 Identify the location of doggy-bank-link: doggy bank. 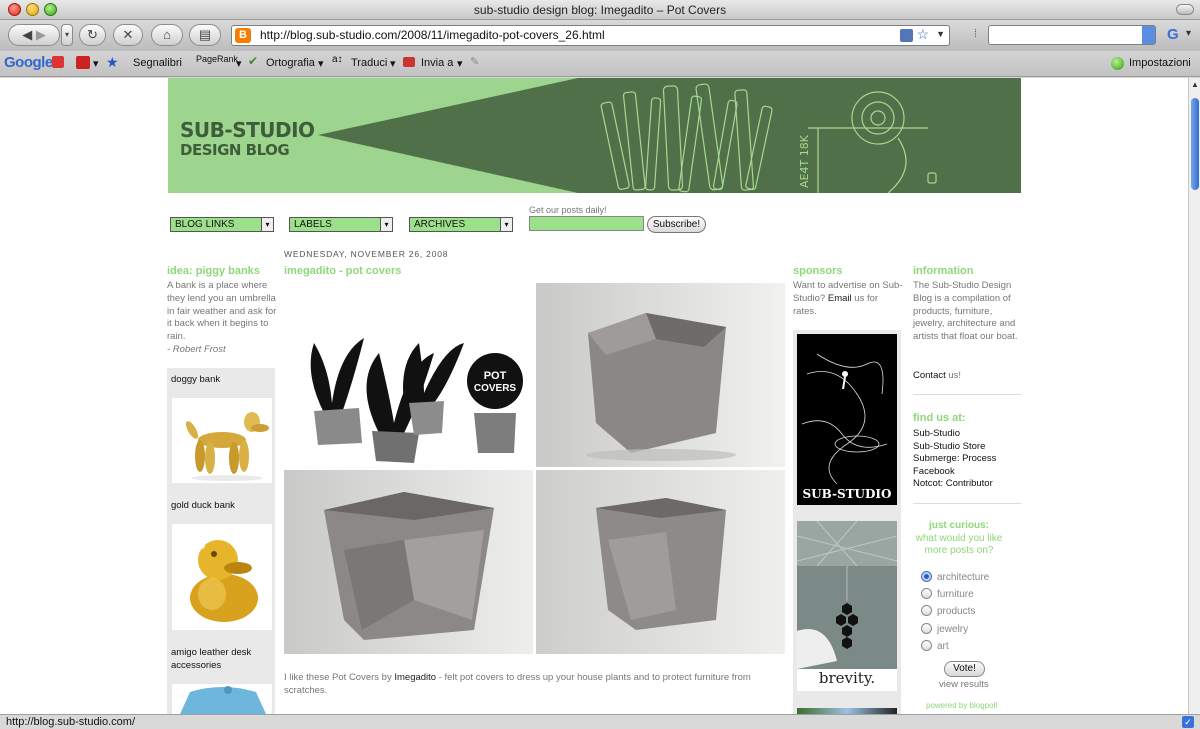
(195, 379).